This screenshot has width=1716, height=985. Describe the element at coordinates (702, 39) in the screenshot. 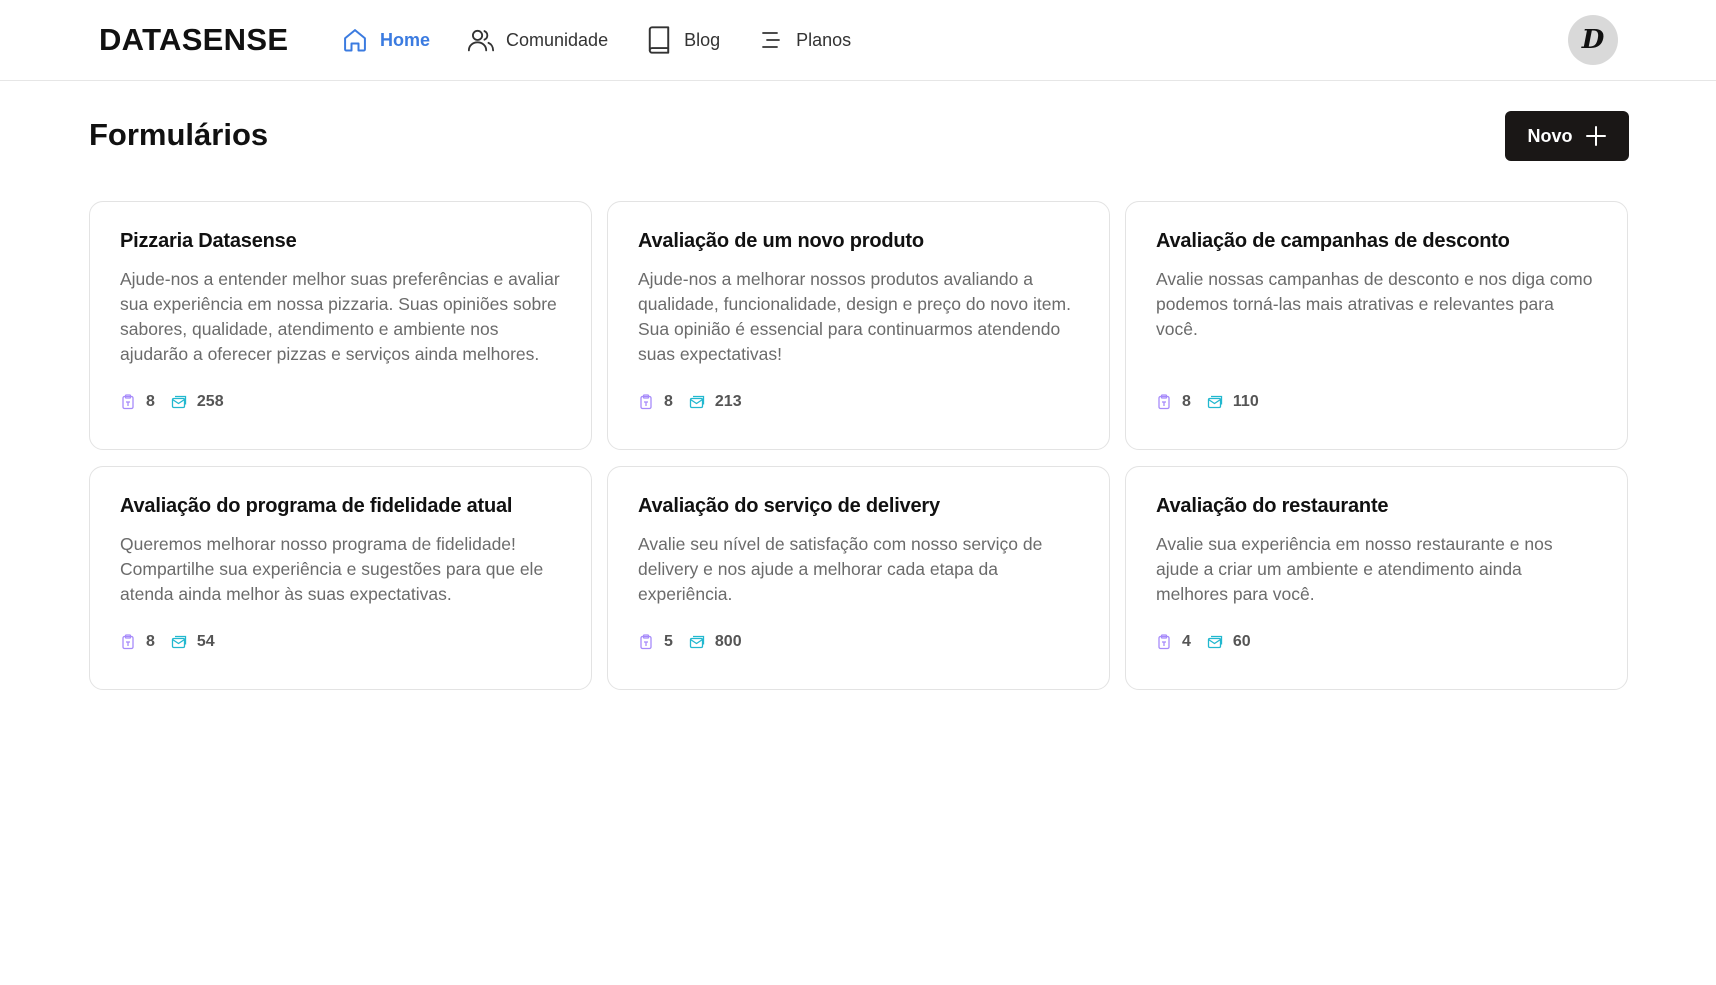

I see `nav-label-blog: Blog` at that location.